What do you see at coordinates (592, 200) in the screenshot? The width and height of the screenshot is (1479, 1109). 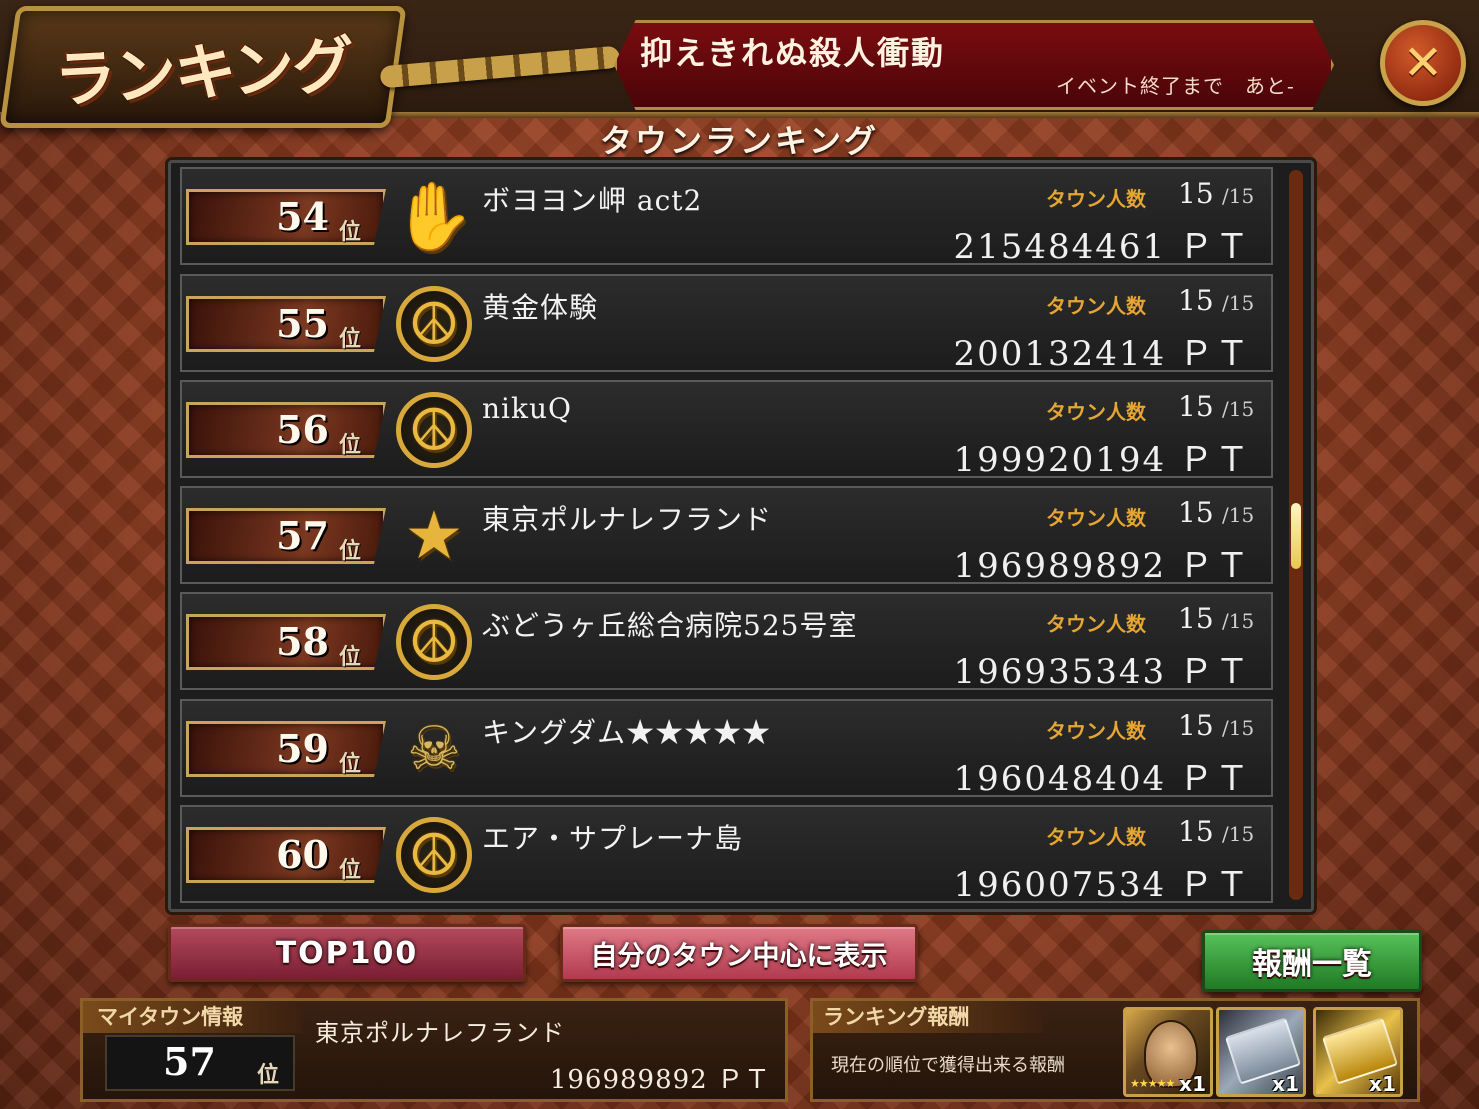 I see `town-name: ボヨヨン岬 act2` at bounding box center [592, 200].